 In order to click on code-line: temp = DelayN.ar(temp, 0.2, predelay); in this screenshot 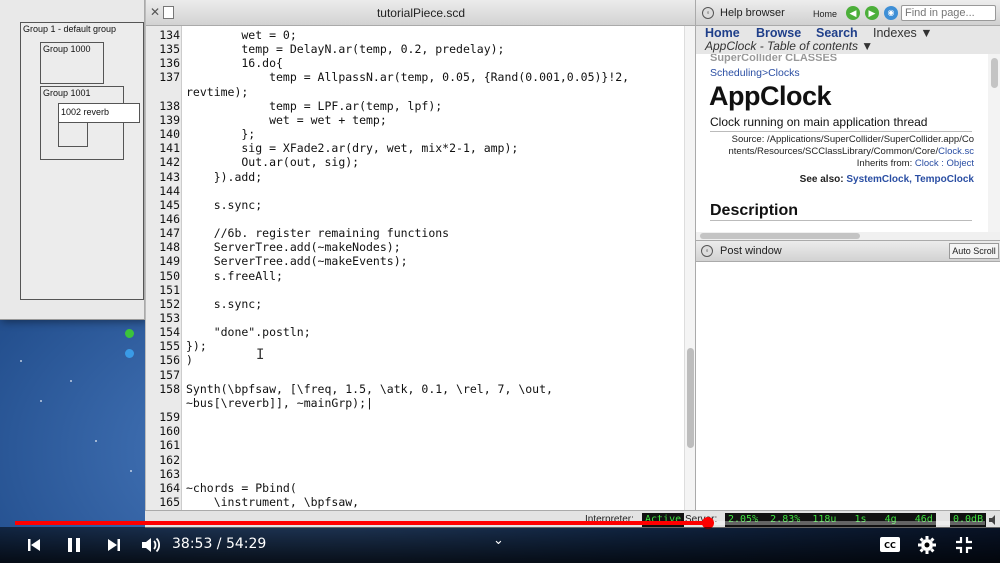, I will do `click(345, 49)`.